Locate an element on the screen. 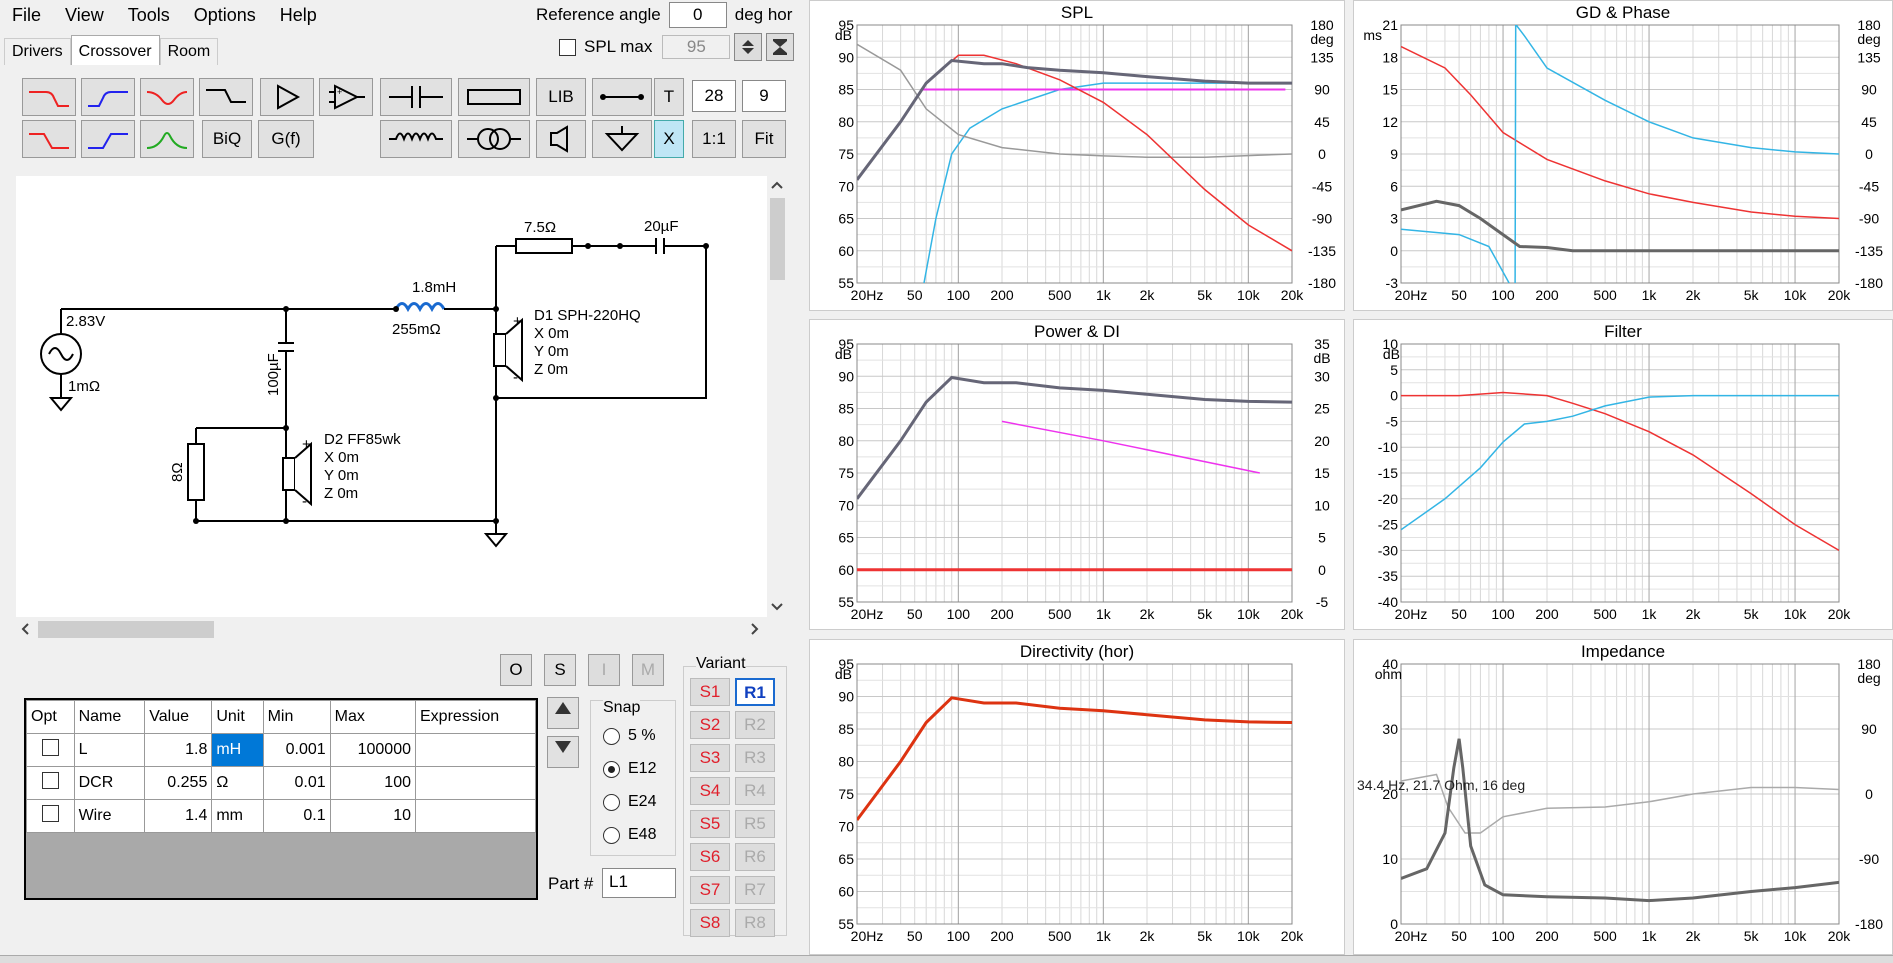 The height and width of the screenshot is (963, 1893). variant-r4-button: R4 is located at coordinates (755, 791).